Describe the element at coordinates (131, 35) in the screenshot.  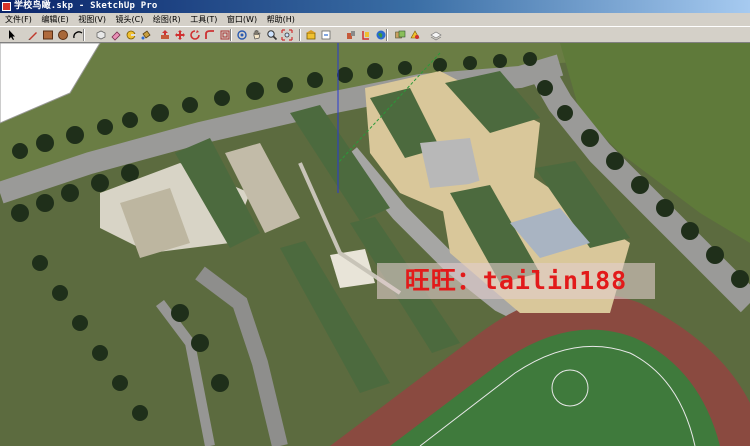
I see `tape-measure-icon` at that location.